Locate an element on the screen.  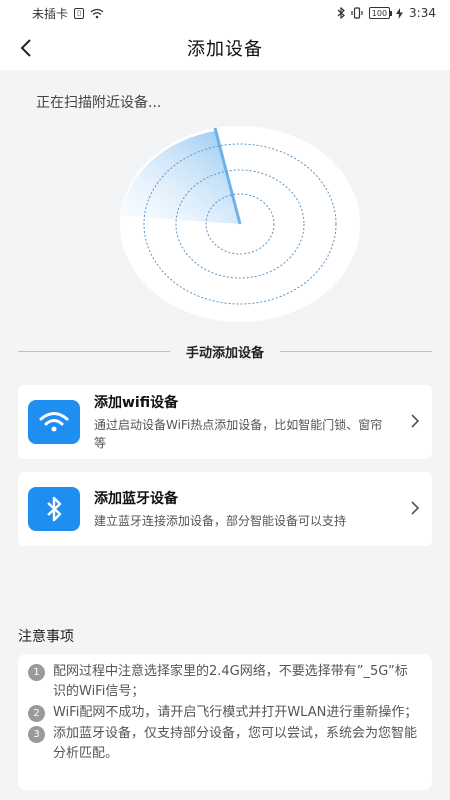
charging-icon is located at coordinates (400, 13).